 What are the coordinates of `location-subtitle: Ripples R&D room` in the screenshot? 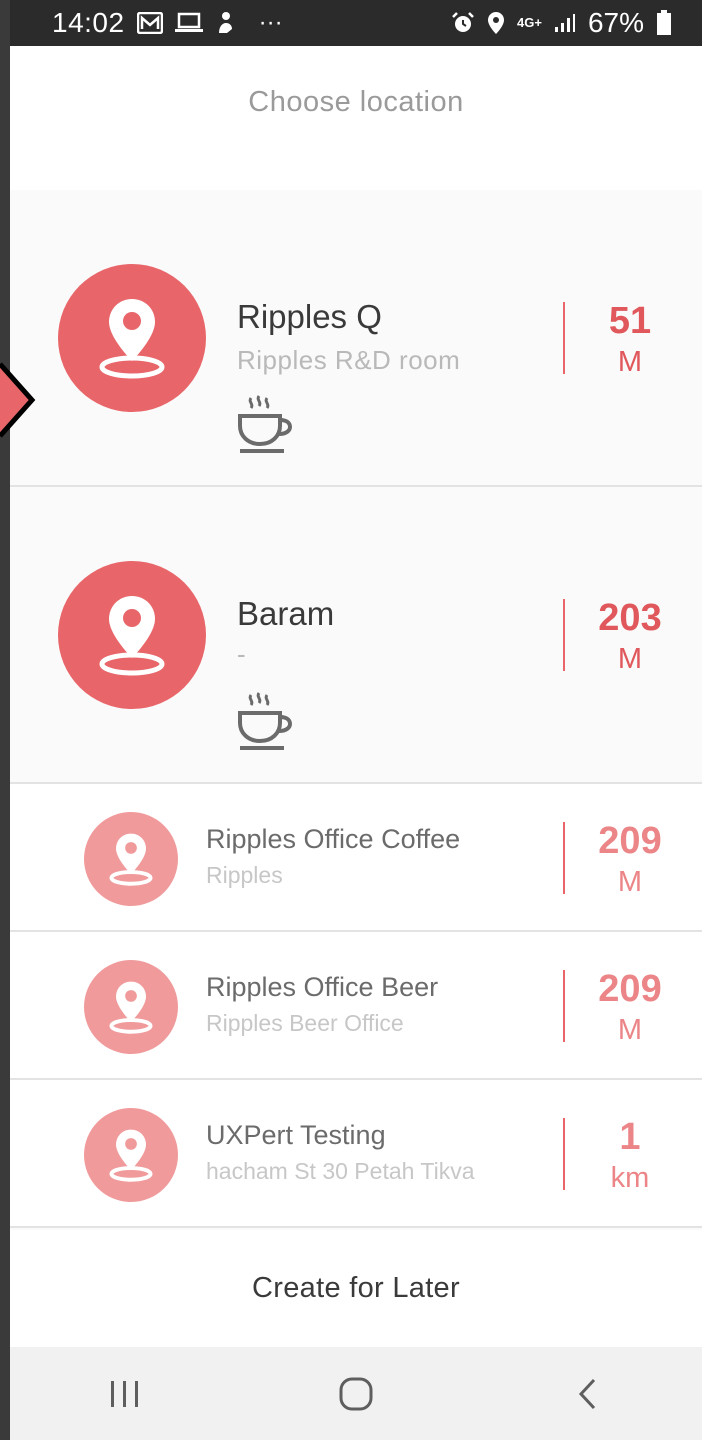 It's located at (349, 360).